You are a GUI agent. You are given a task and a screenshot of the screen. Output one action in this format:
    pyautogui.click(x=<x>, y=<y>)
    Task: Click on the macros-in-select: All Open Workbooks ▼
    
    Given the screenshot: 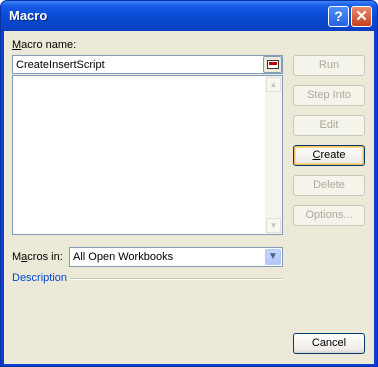 What is the action you would take?
    pyautogui.click(x=176, y=257)
    